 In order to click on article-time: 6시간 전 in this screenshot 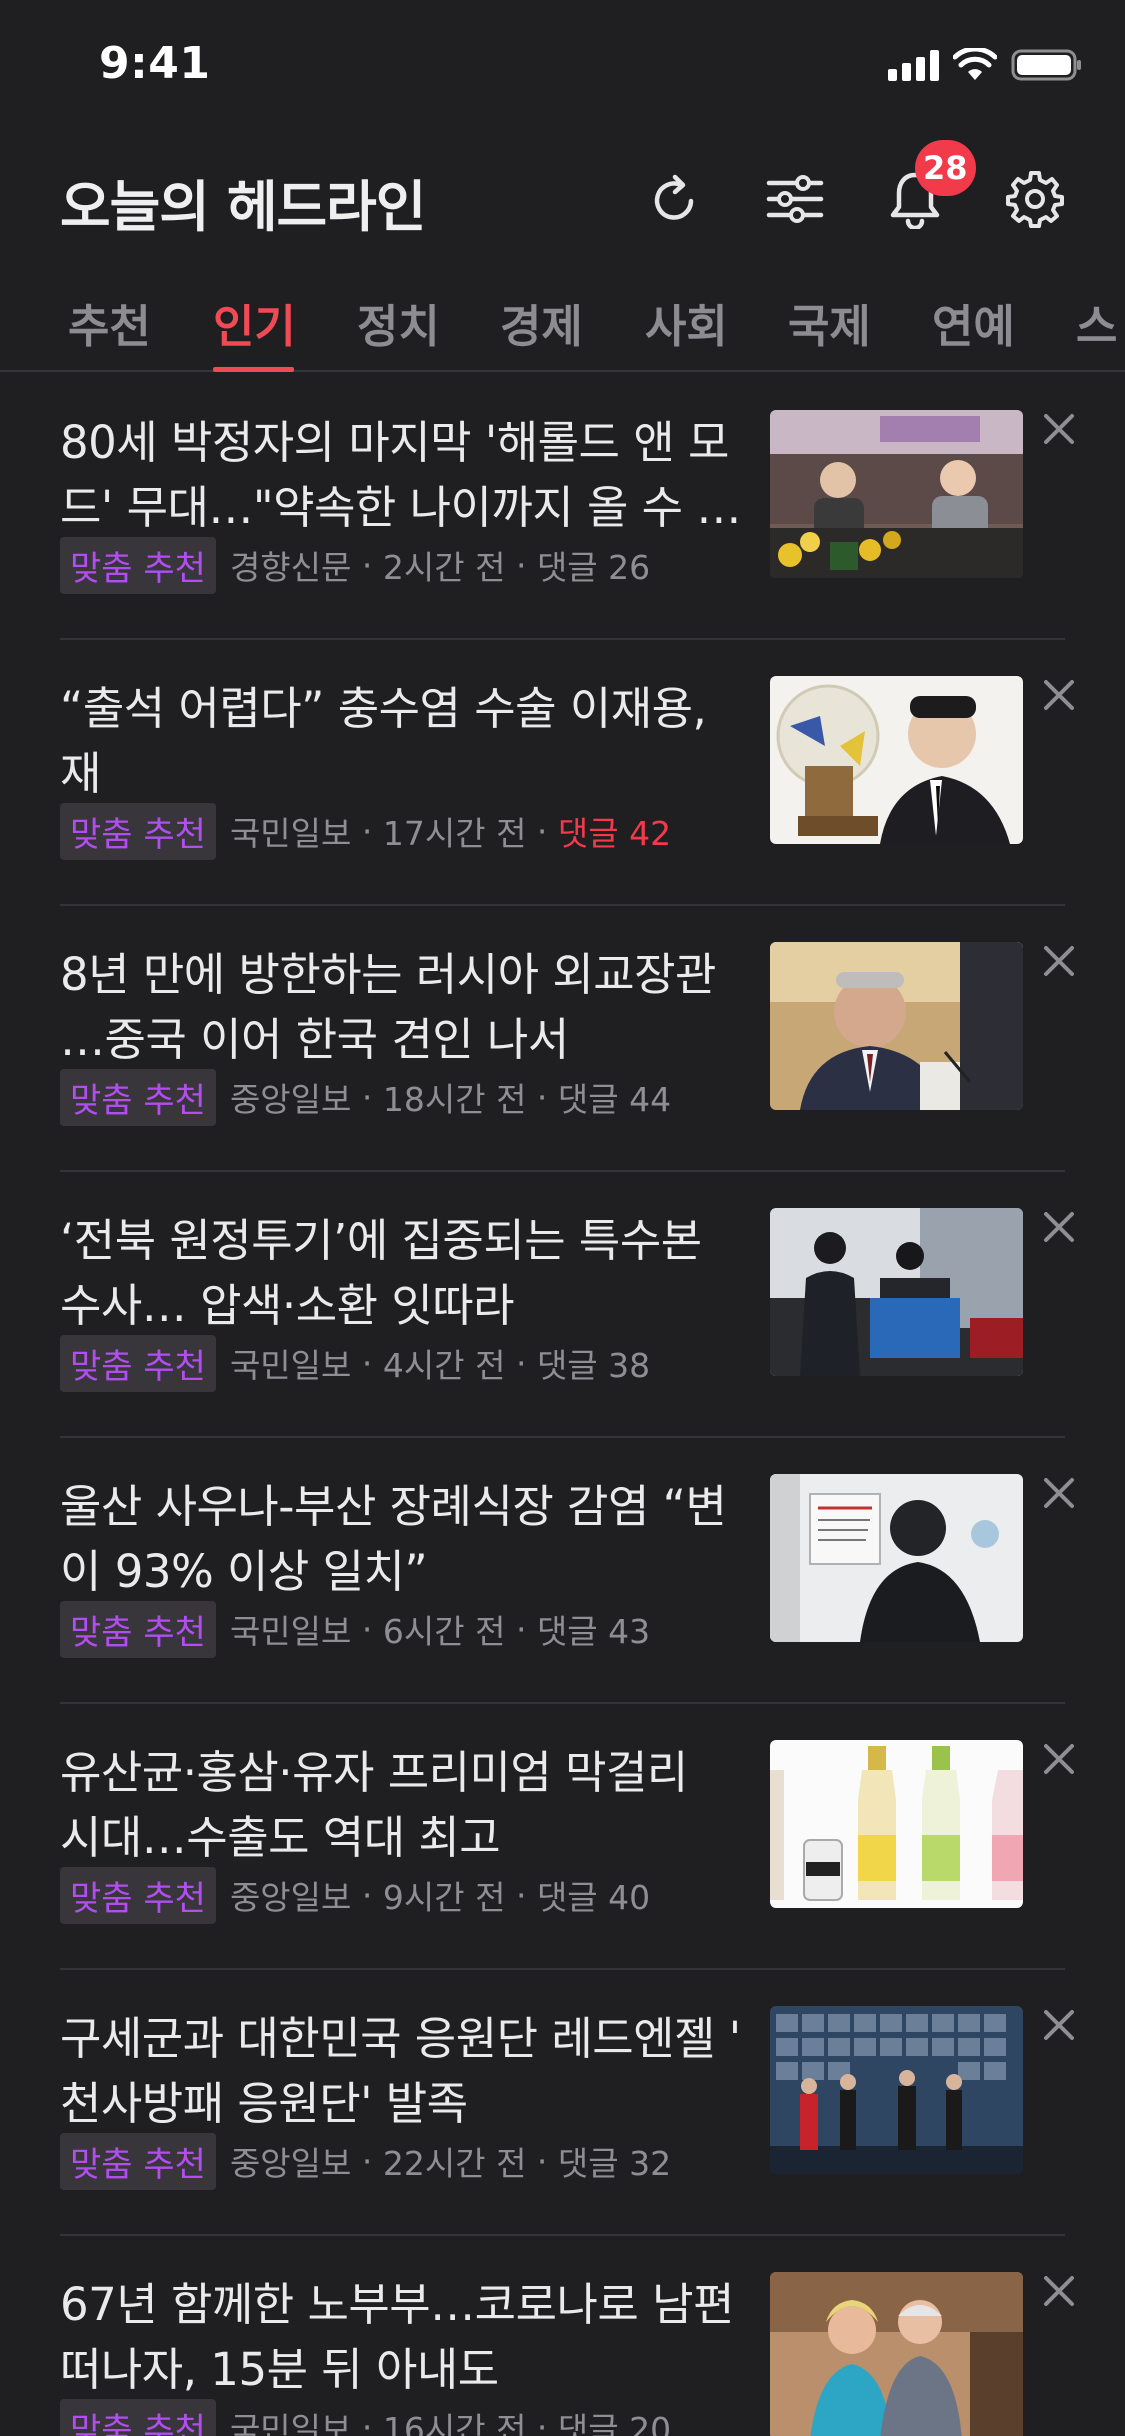, I will do `click(444, 1631)`.